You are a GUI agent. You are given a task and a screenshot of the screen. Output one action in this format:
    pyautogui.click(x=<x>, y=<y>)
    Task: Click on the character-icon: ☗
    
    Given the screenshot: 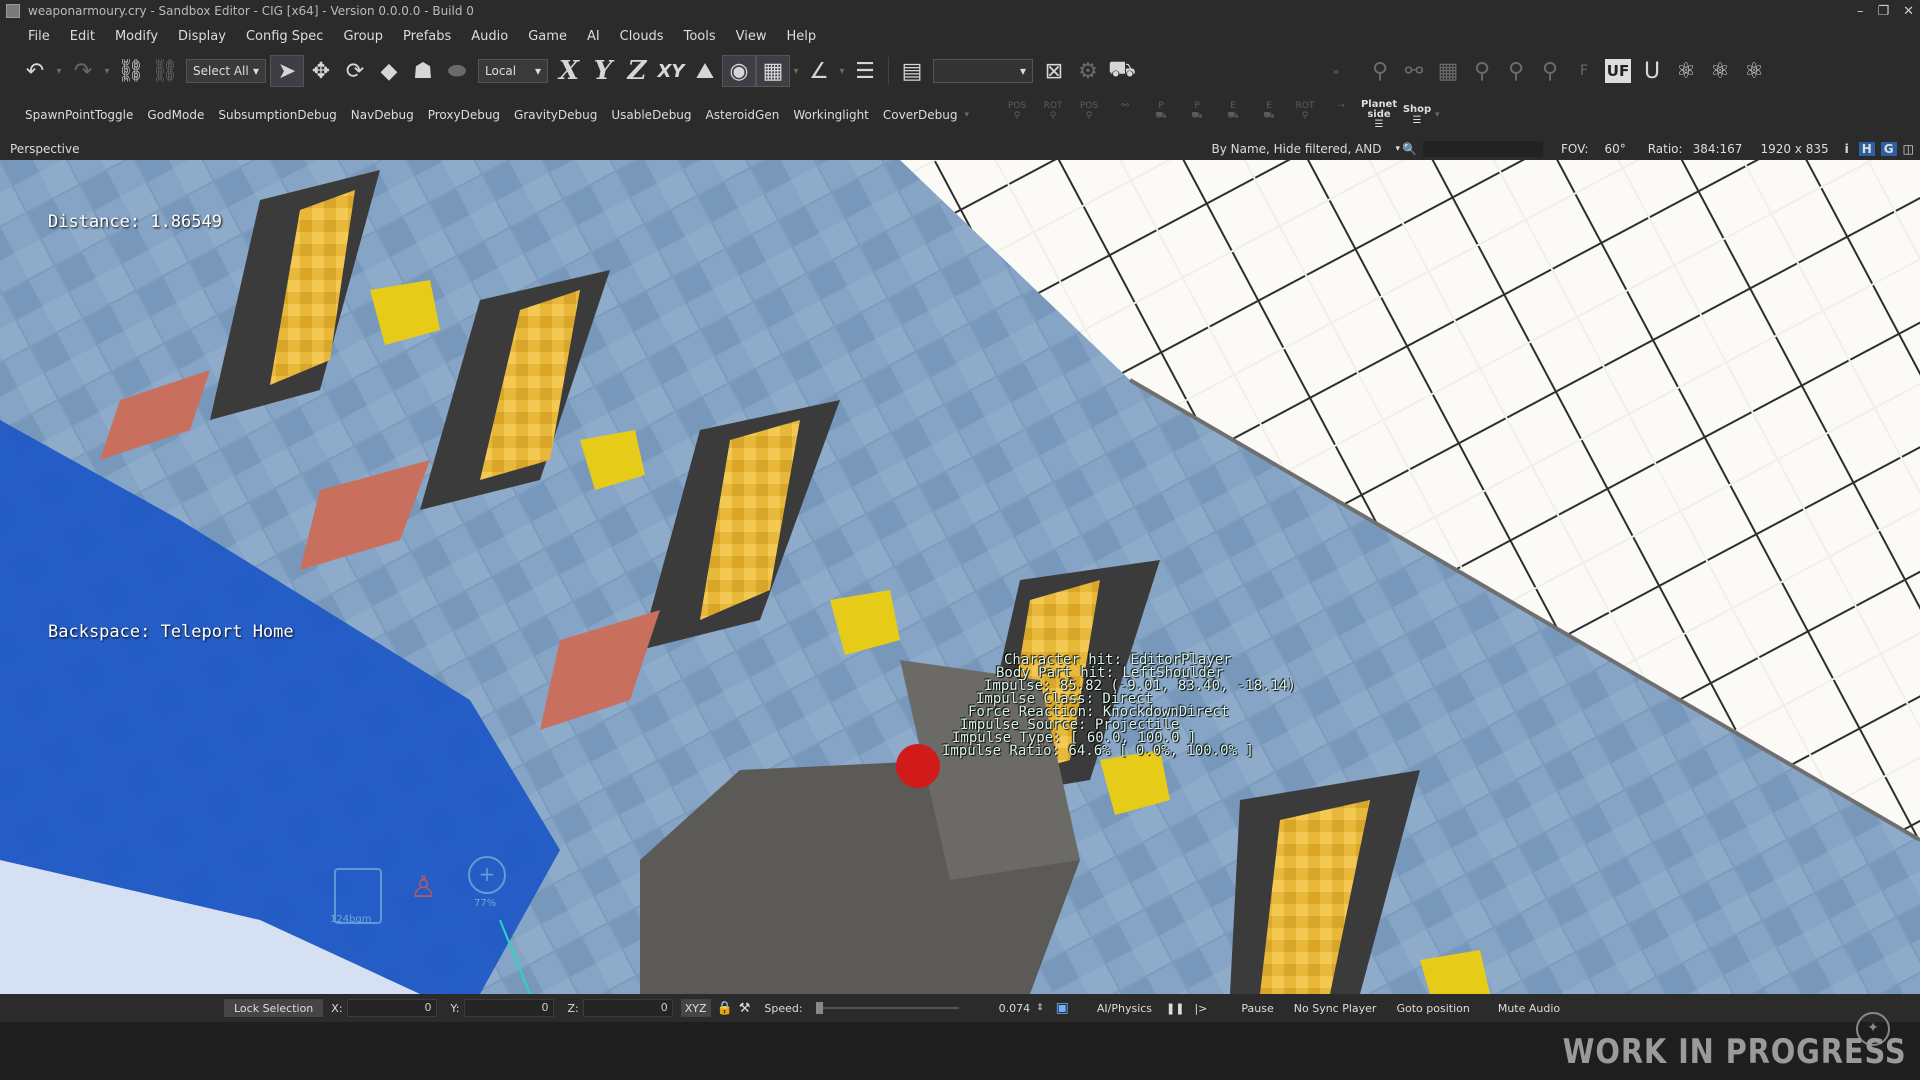 What is the action you would take?
    pyautogui.click(x=423, y=71)
    